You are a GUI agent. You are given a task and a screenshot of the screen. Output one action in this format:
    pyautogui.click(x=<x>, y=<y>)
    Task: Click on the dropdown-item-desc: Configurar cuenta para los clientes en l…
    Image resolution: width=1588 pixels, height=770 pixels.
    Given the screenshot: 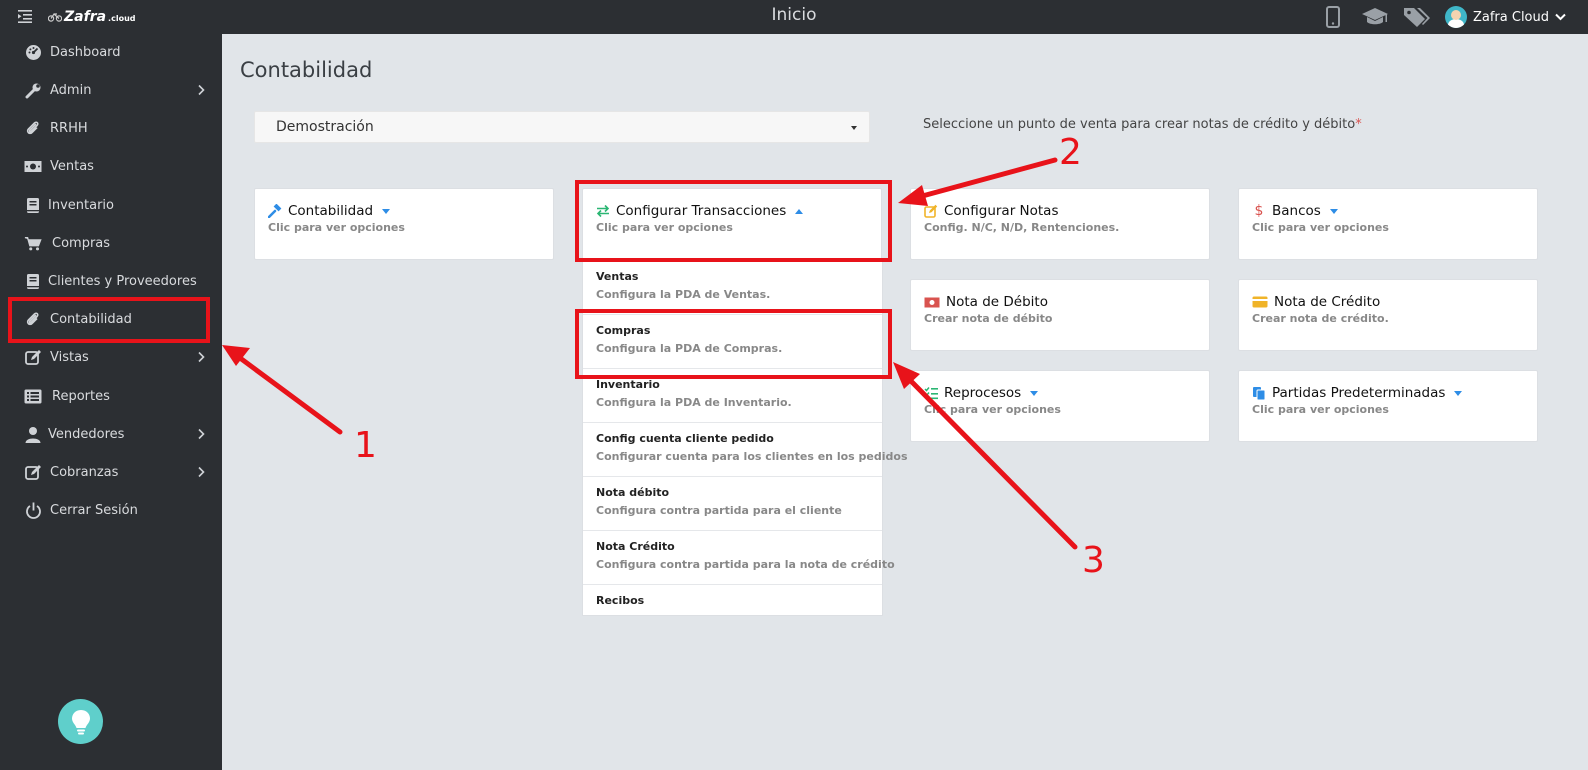 What is the action you would take?
    pyautogui.click(x=752, y=456)
    